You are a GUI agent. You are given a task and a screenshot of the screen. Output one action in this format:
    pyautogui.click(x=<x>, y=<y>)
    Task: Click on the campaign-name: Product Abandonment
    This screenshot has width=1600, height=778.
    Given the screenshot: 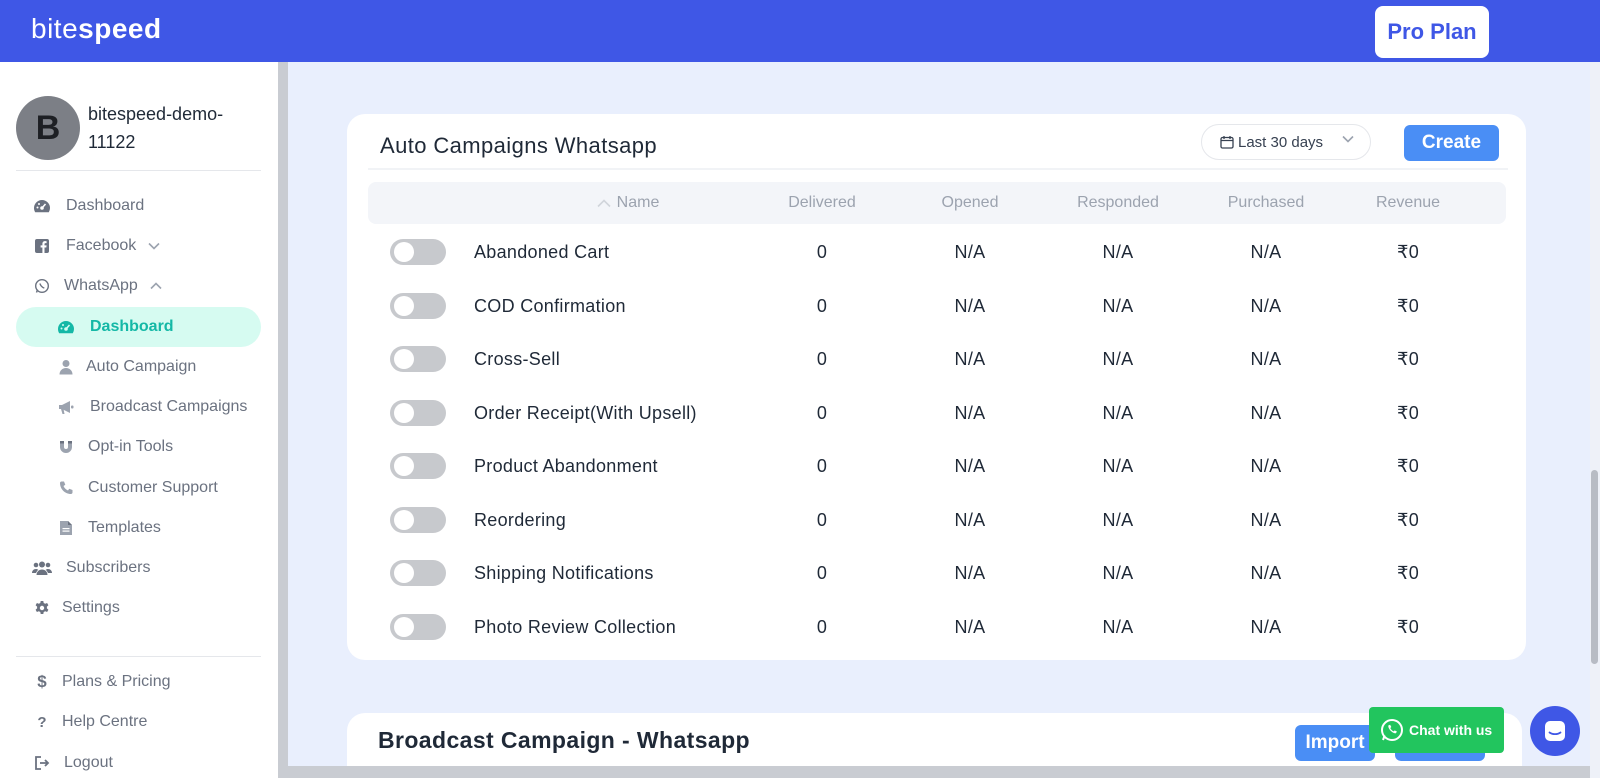 What is the action you would take?
    pyautogui.click(x=624, y=466)
    